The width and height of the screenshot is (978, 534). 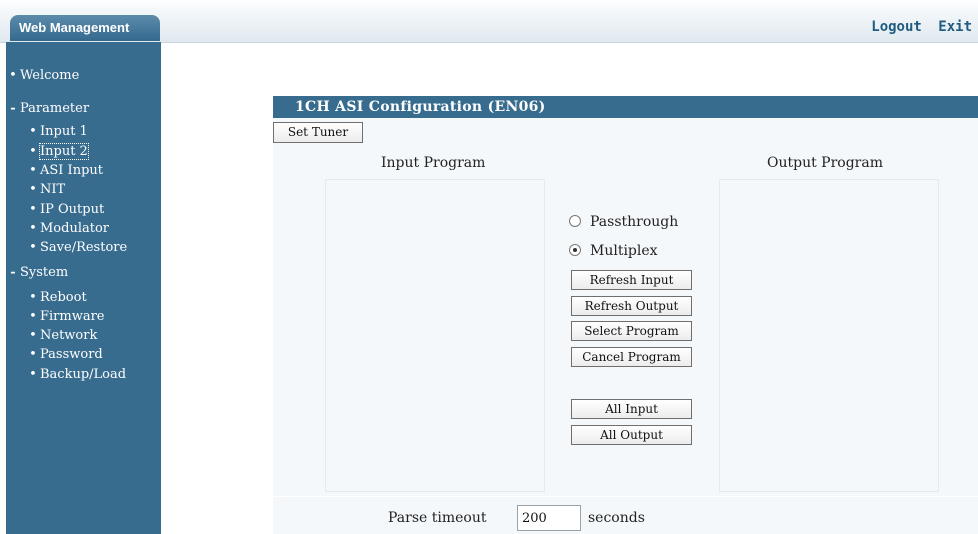 I want to click on sidebar-item-label: Save/Restore, so click(x=84, y=247).